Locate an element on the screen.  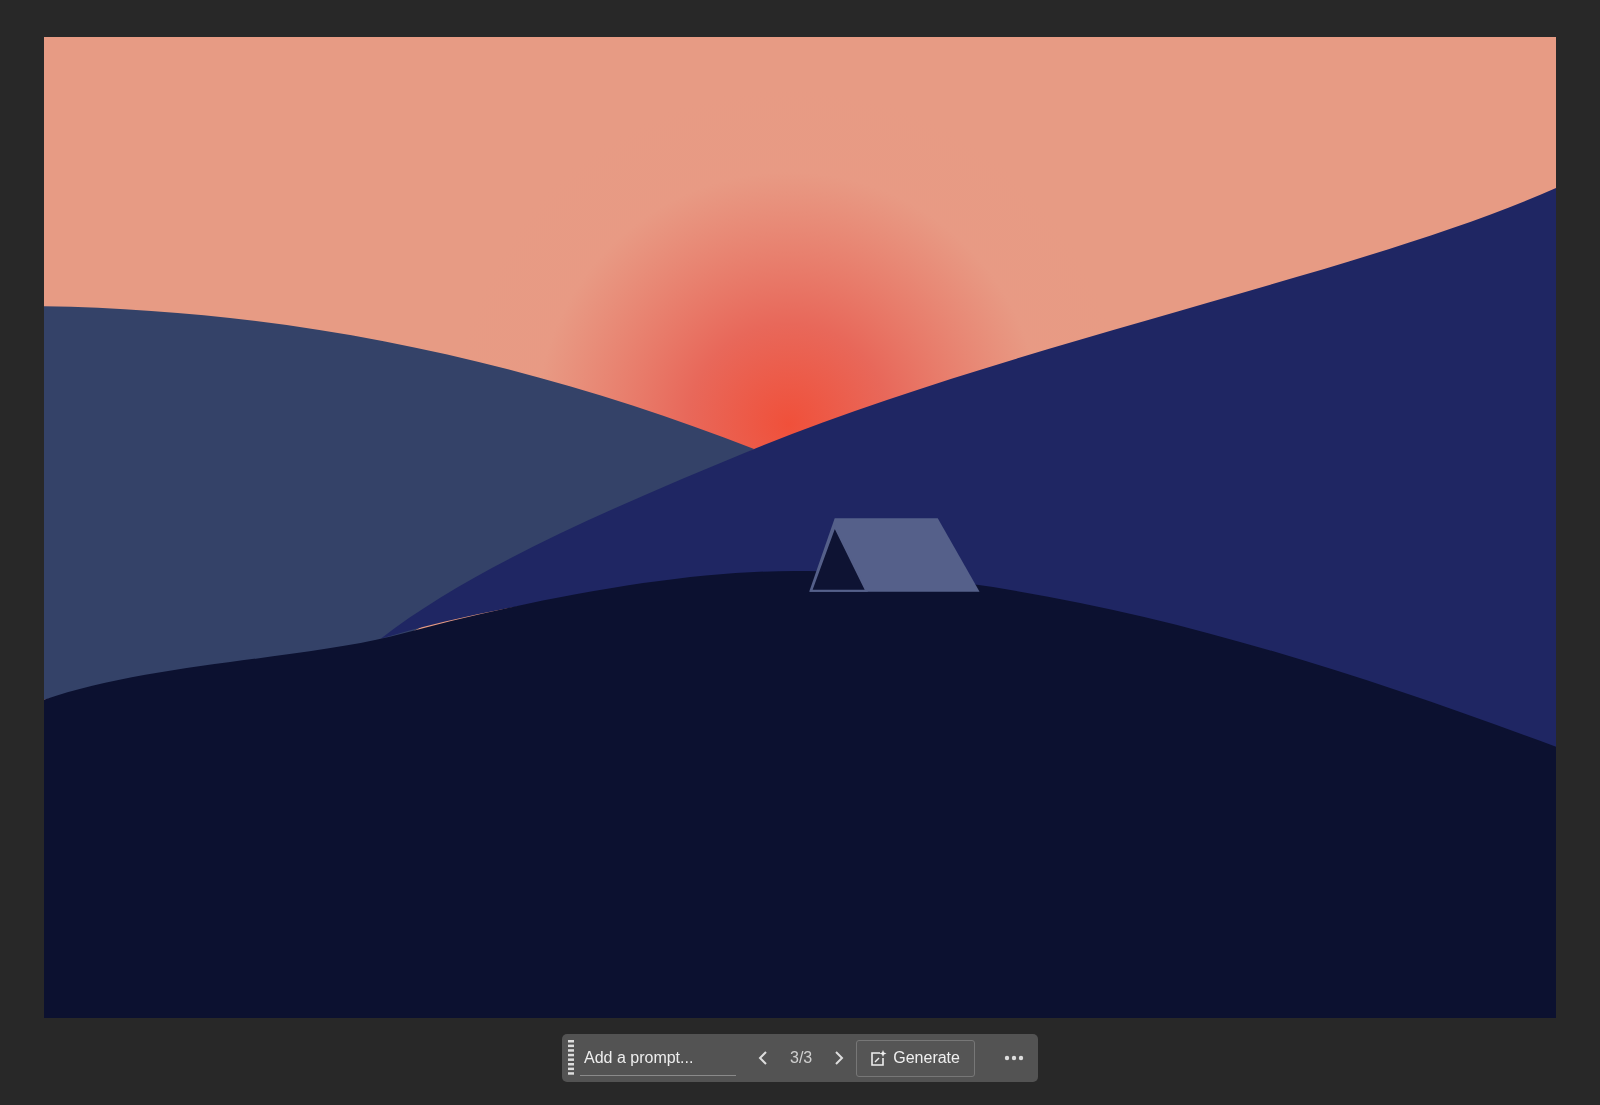
sparkle-image-icon is located at coordinates (878, 1058).